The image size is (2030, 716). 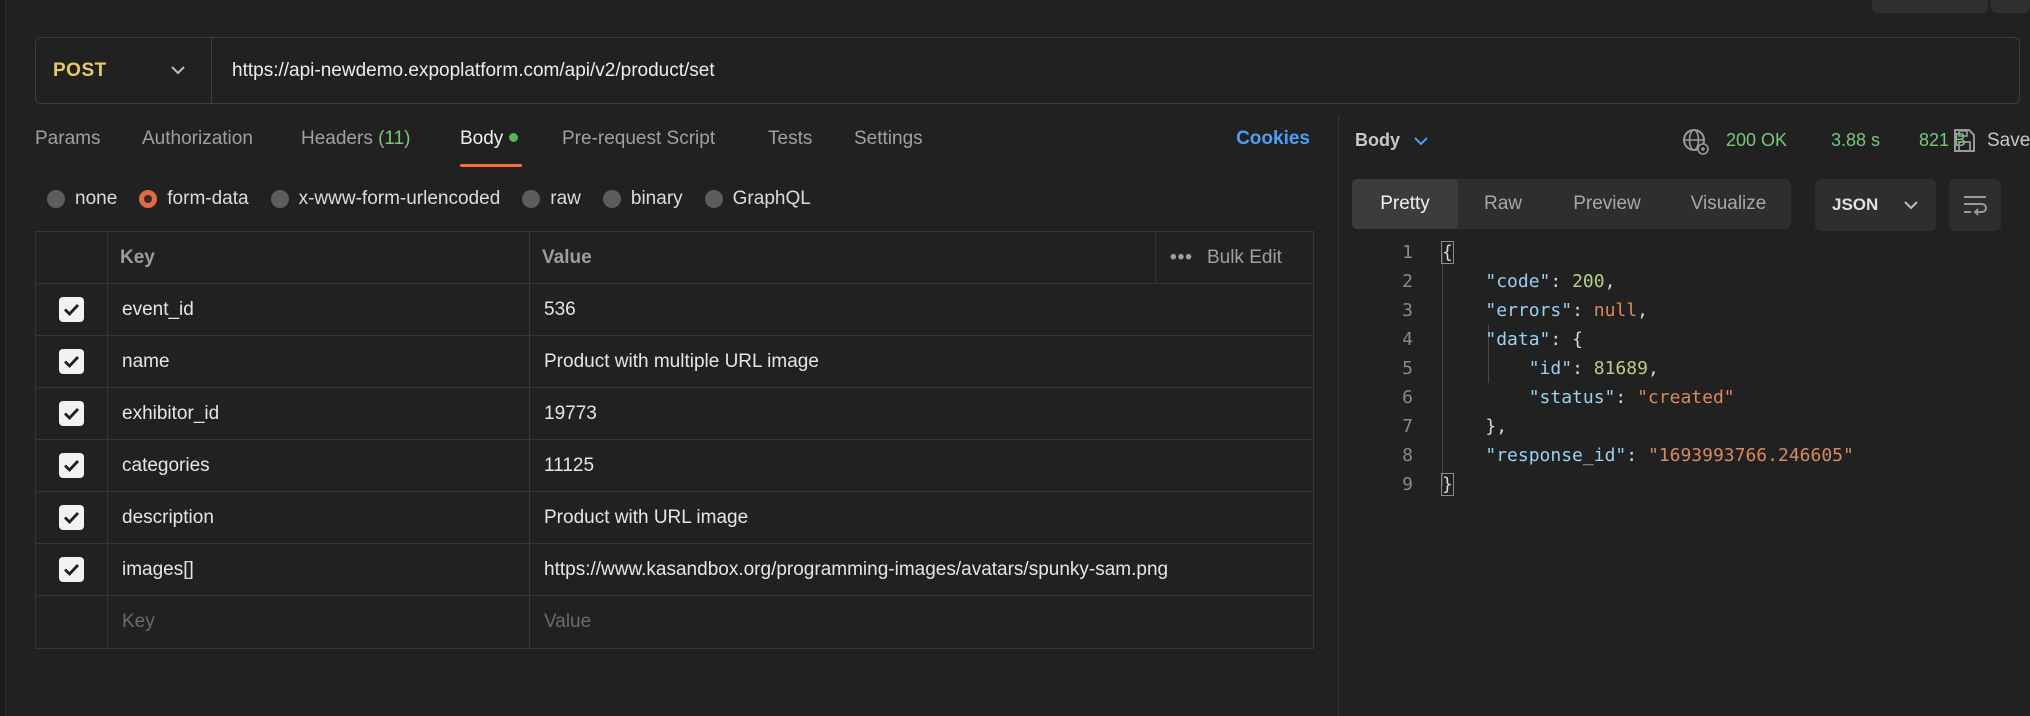 I want to click on code-line: 8 "response_id": "1693993766.246605", so click(x=1692, y=455).